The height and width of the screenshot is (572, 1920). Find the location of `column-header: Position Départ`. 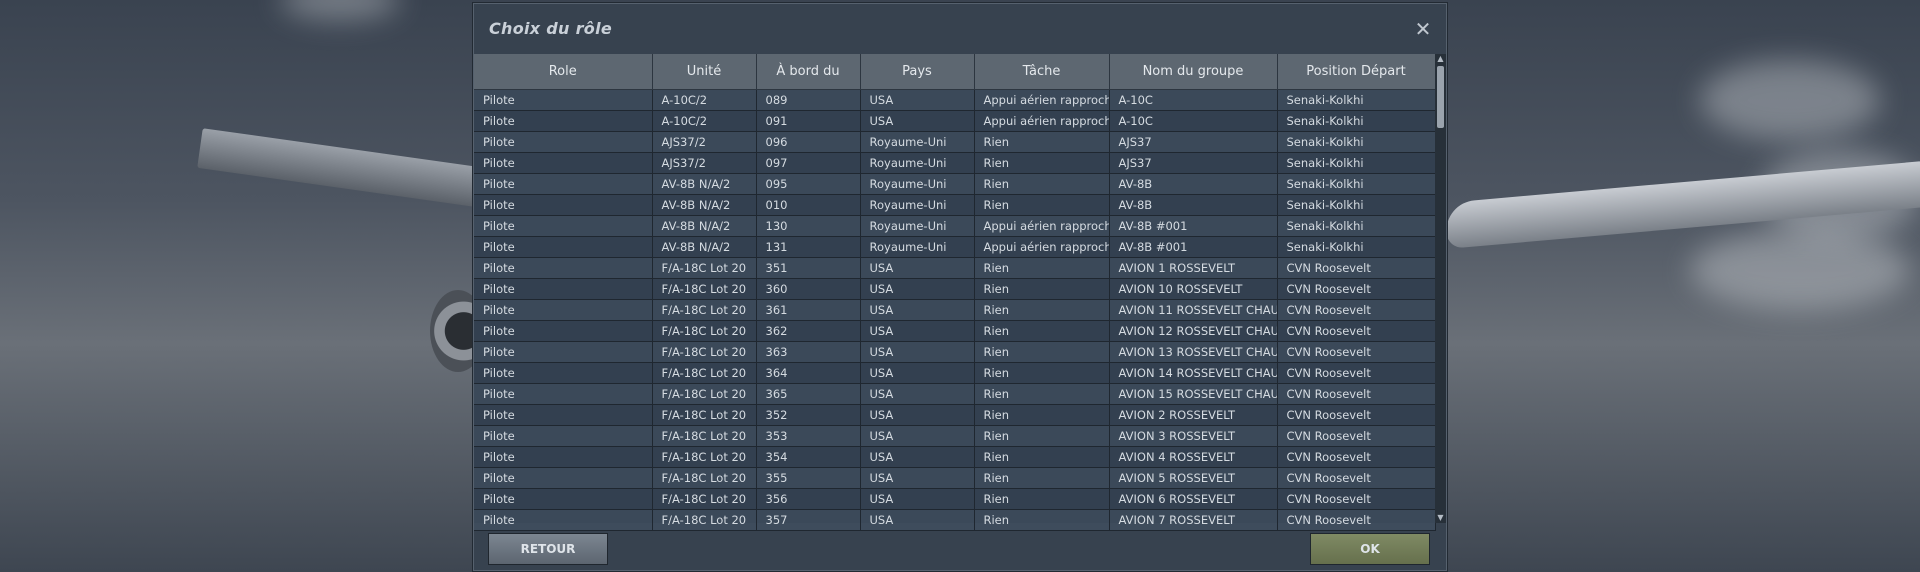

column-header: Position Départ is located at coordinates (1356, 72).